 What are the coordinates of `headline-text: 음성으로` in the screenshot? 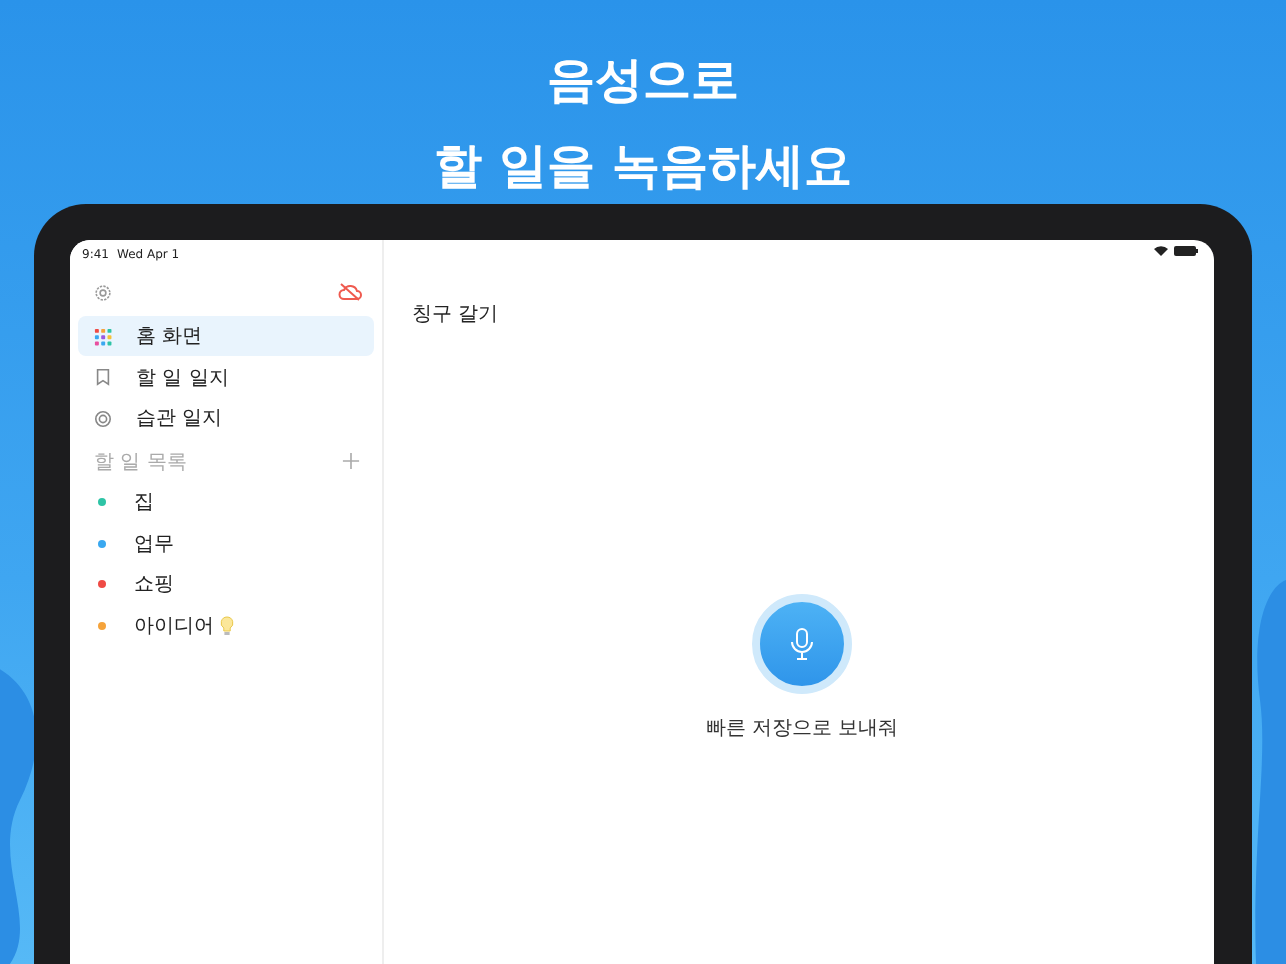 It's located at (643, 81).